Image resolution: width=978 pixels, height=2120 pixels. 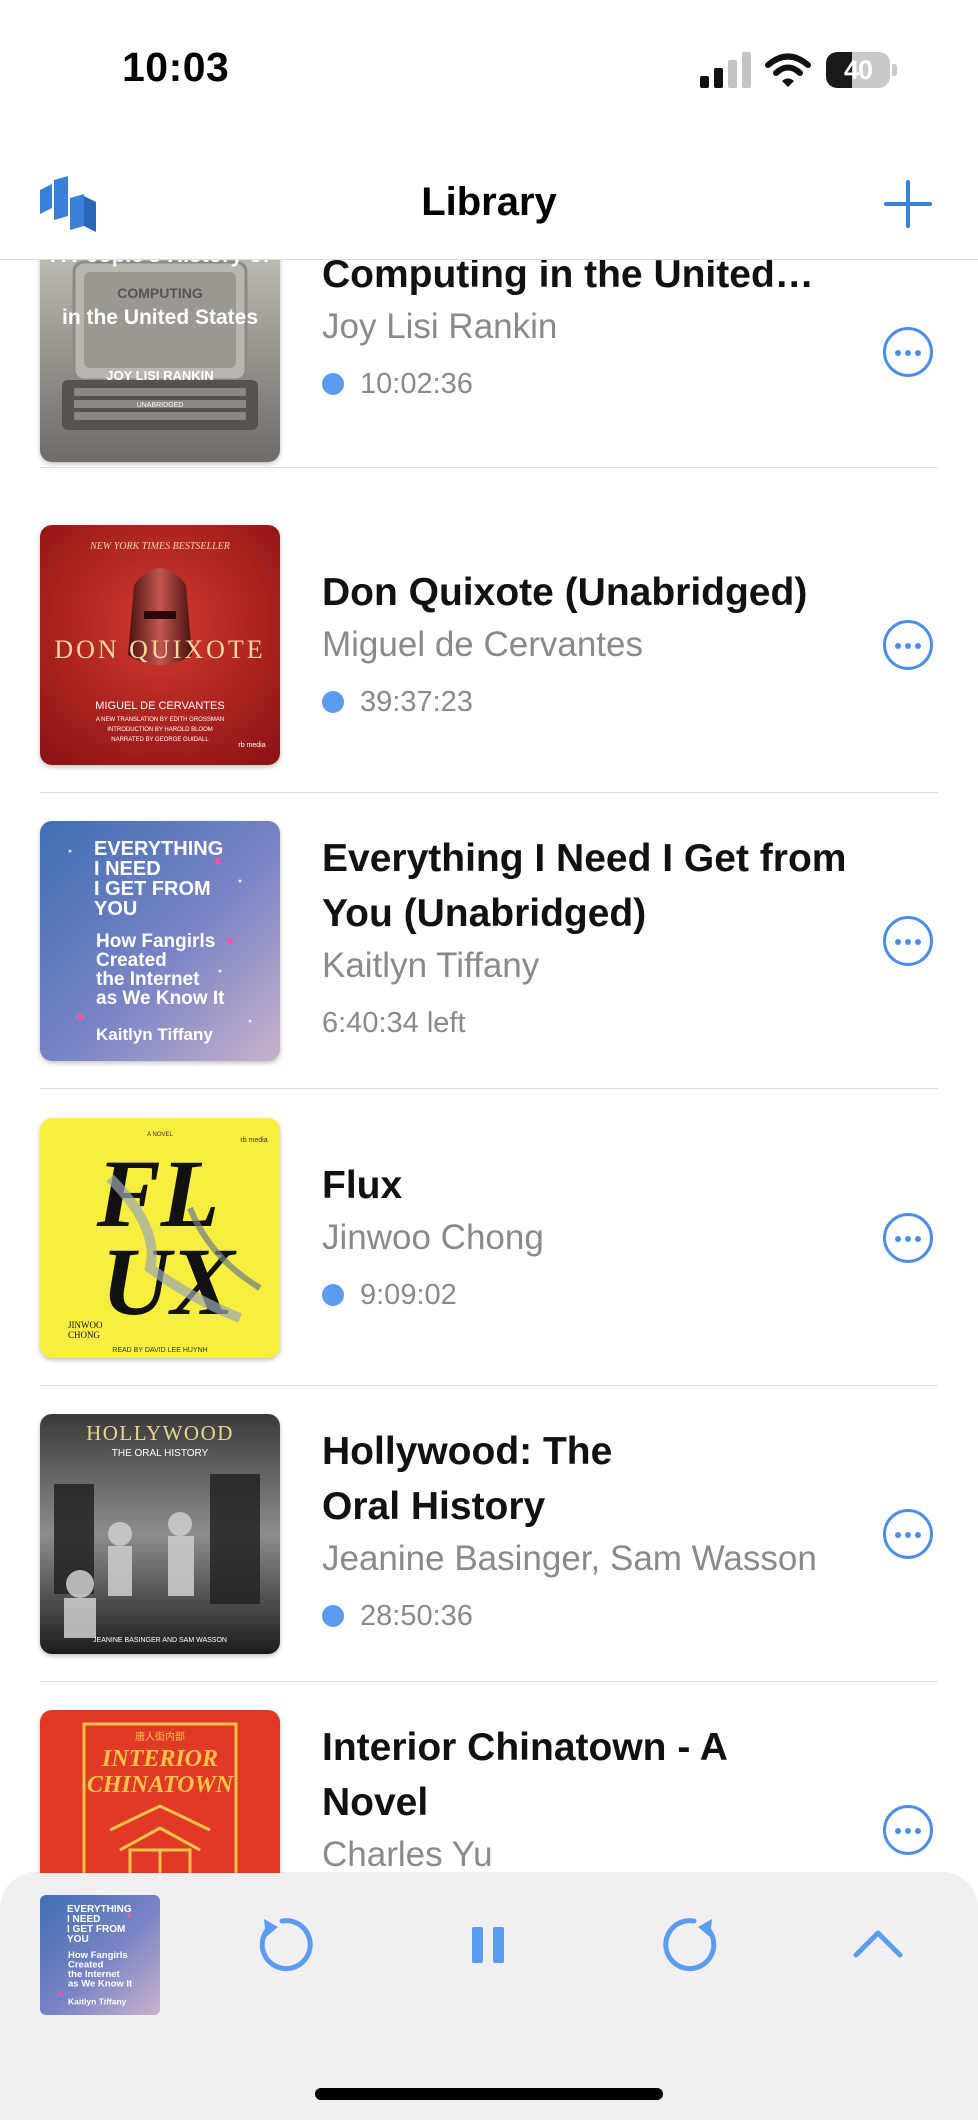 What do you see at coordinates (489, 202) in the screenshot?
I see `page-title: Library` at bounding box center [489, 202].